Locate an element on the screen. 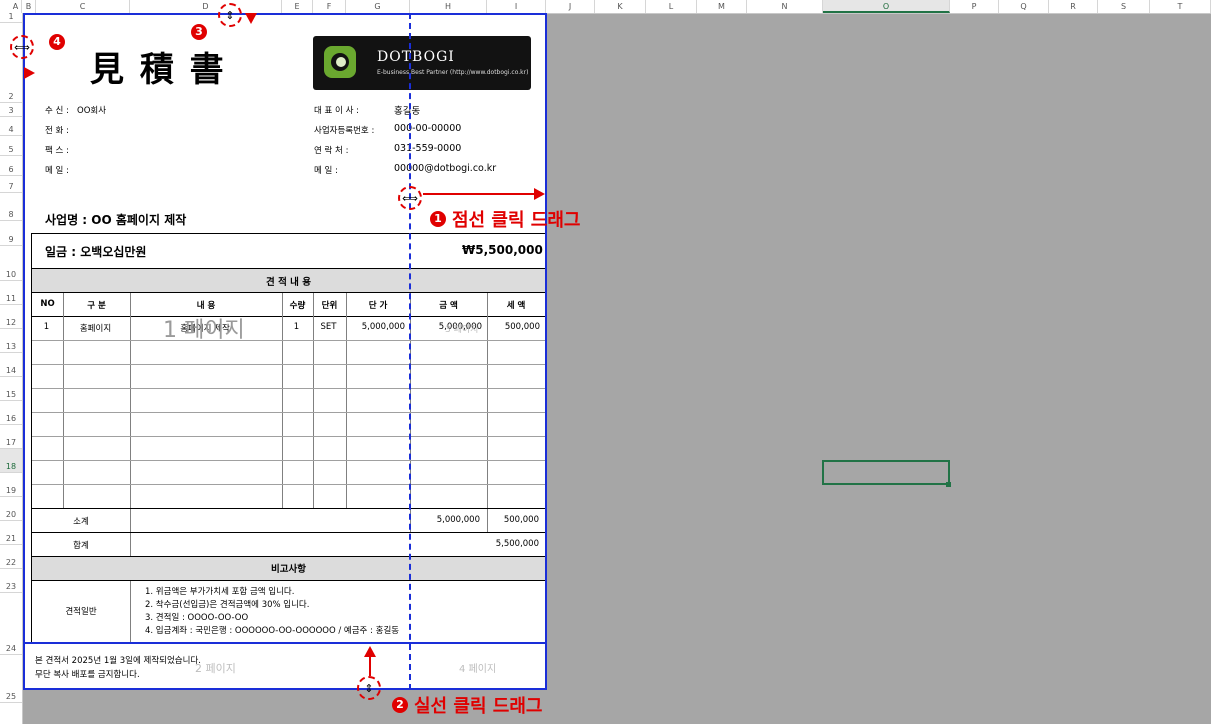 This screenshot has height=724, width=1211. remark-line: 1. 위금액은 부가가치세 포함 금액 입니다. is located at coordinates (220, 592).